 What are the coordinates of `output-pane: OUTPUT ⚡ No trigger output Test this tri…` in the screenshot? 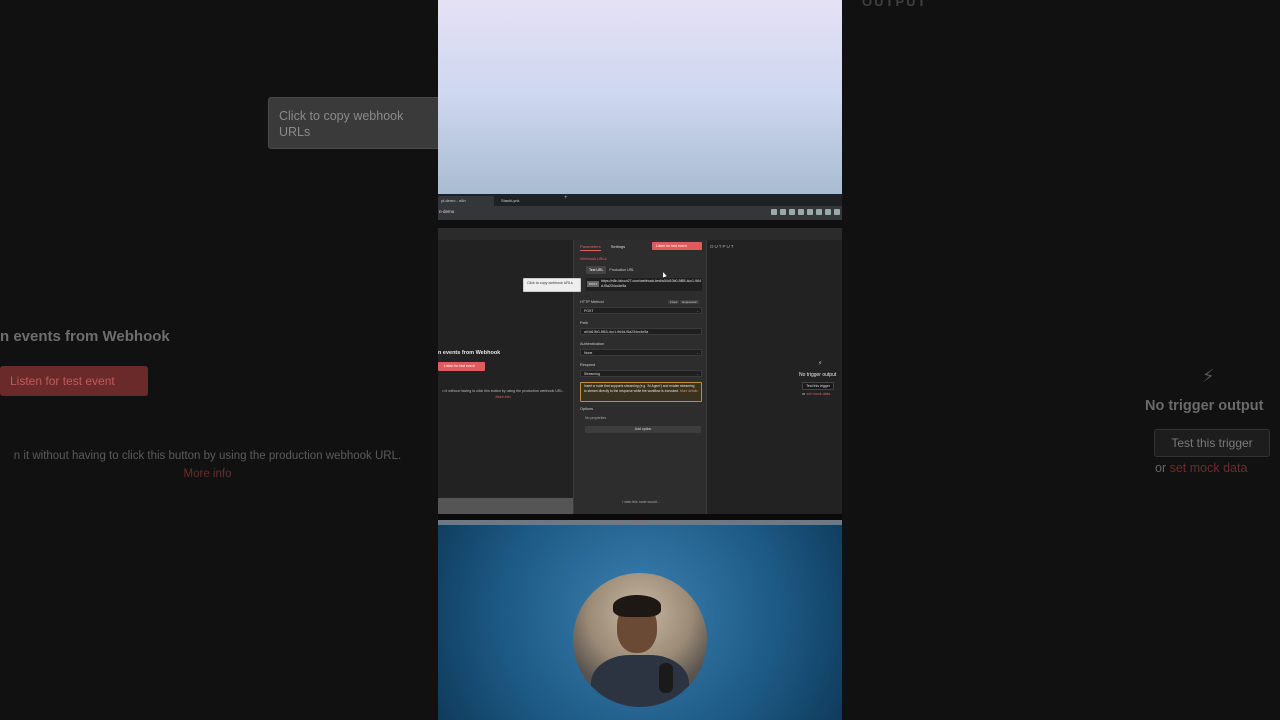 It's located at (774, 377).